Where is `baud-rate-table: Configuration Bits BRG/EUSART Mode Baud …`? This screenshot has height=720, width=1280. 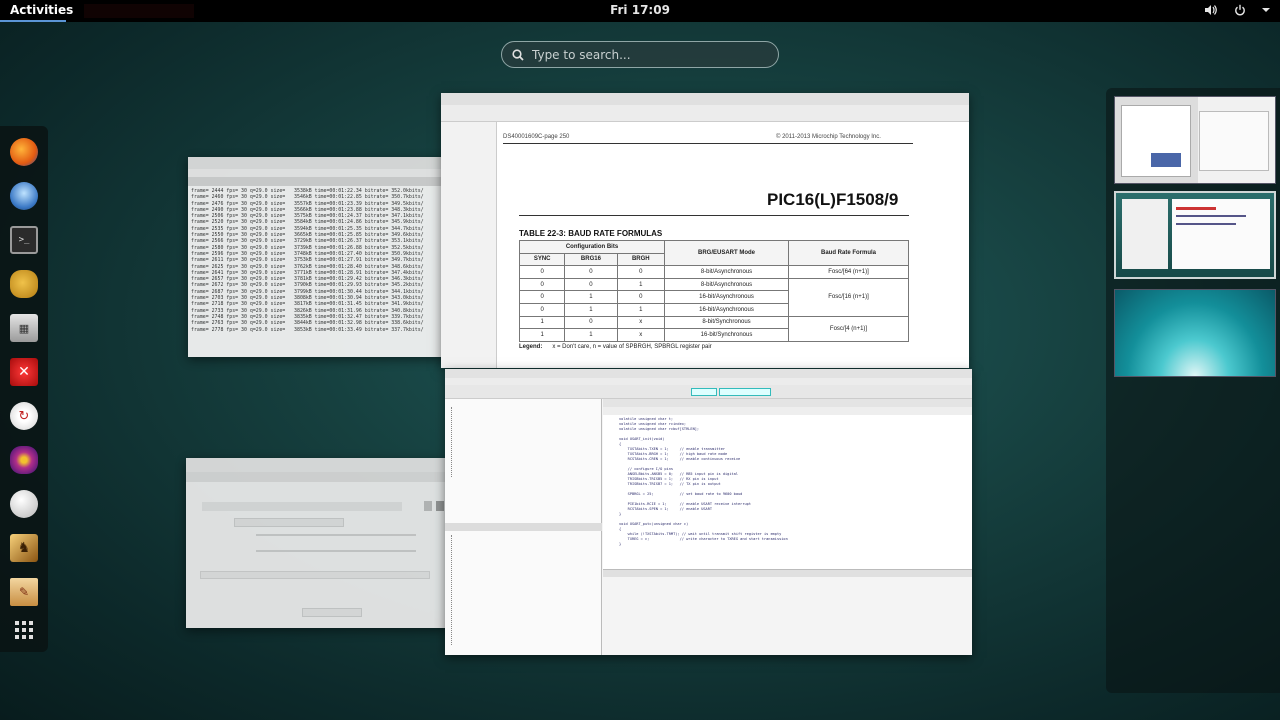
baud-rate-table: Configuration Bits BRG/EUSART Mode Baud … is located at coordinates (713, 290).